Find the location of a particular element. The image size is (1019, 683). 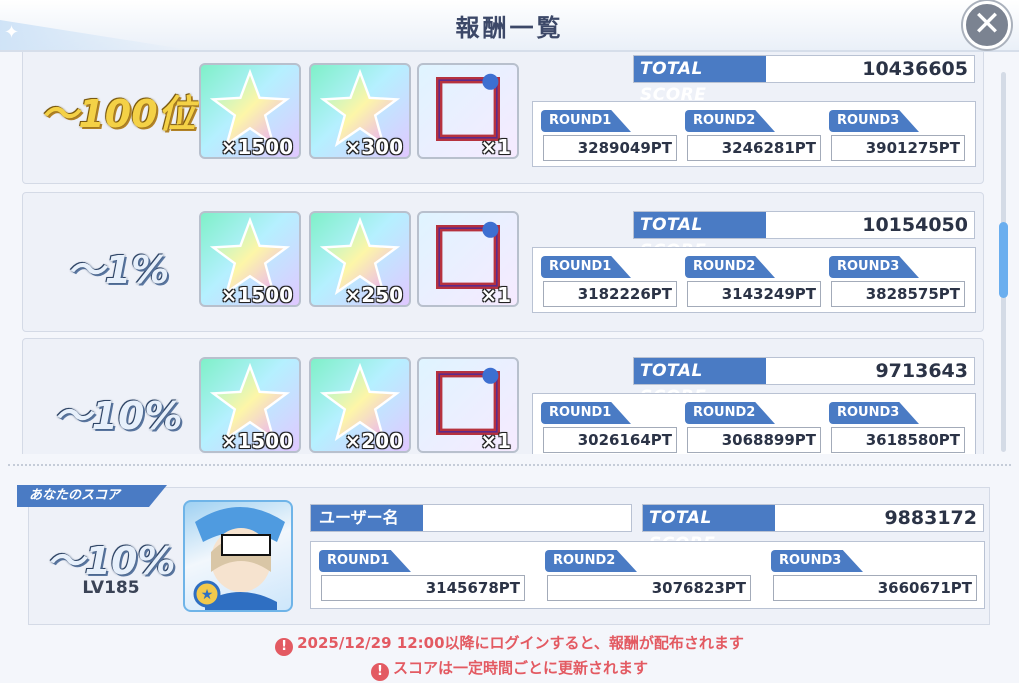

avatar-character-icon: ★ is located at coordinates (239, 558).